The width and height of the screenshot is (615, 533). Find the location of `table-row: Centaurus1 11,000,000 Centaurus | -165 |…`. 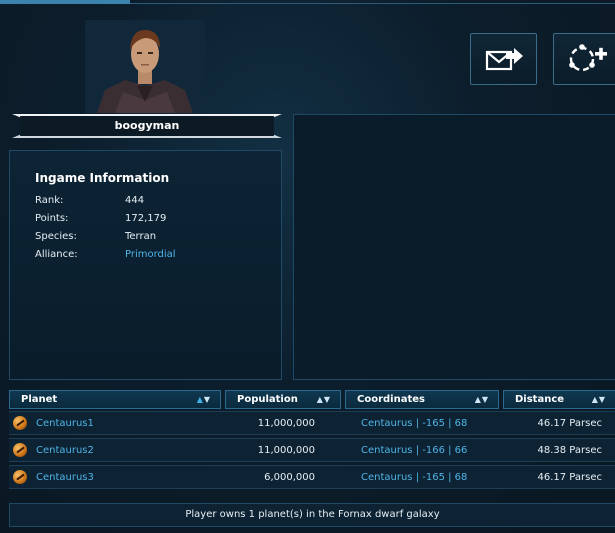

table-row: Centaurus1 11,000,000 Centaurus | -165 |… is located at coordinates (312, 423).